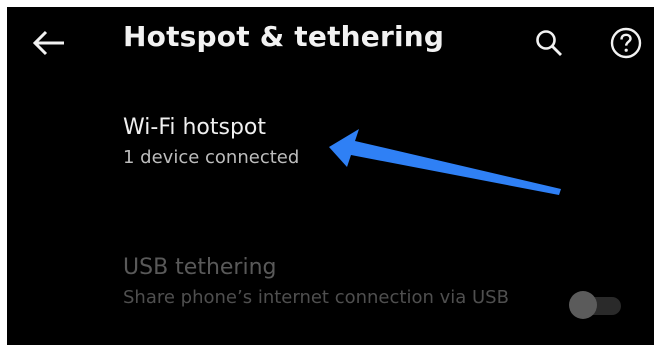 Image resolution: width=661 pixels, height=354 pixels. Describe the element at coordinates (200, 267) in the screenshot. I see `usb-tethering-title: USB tethering` at that location.